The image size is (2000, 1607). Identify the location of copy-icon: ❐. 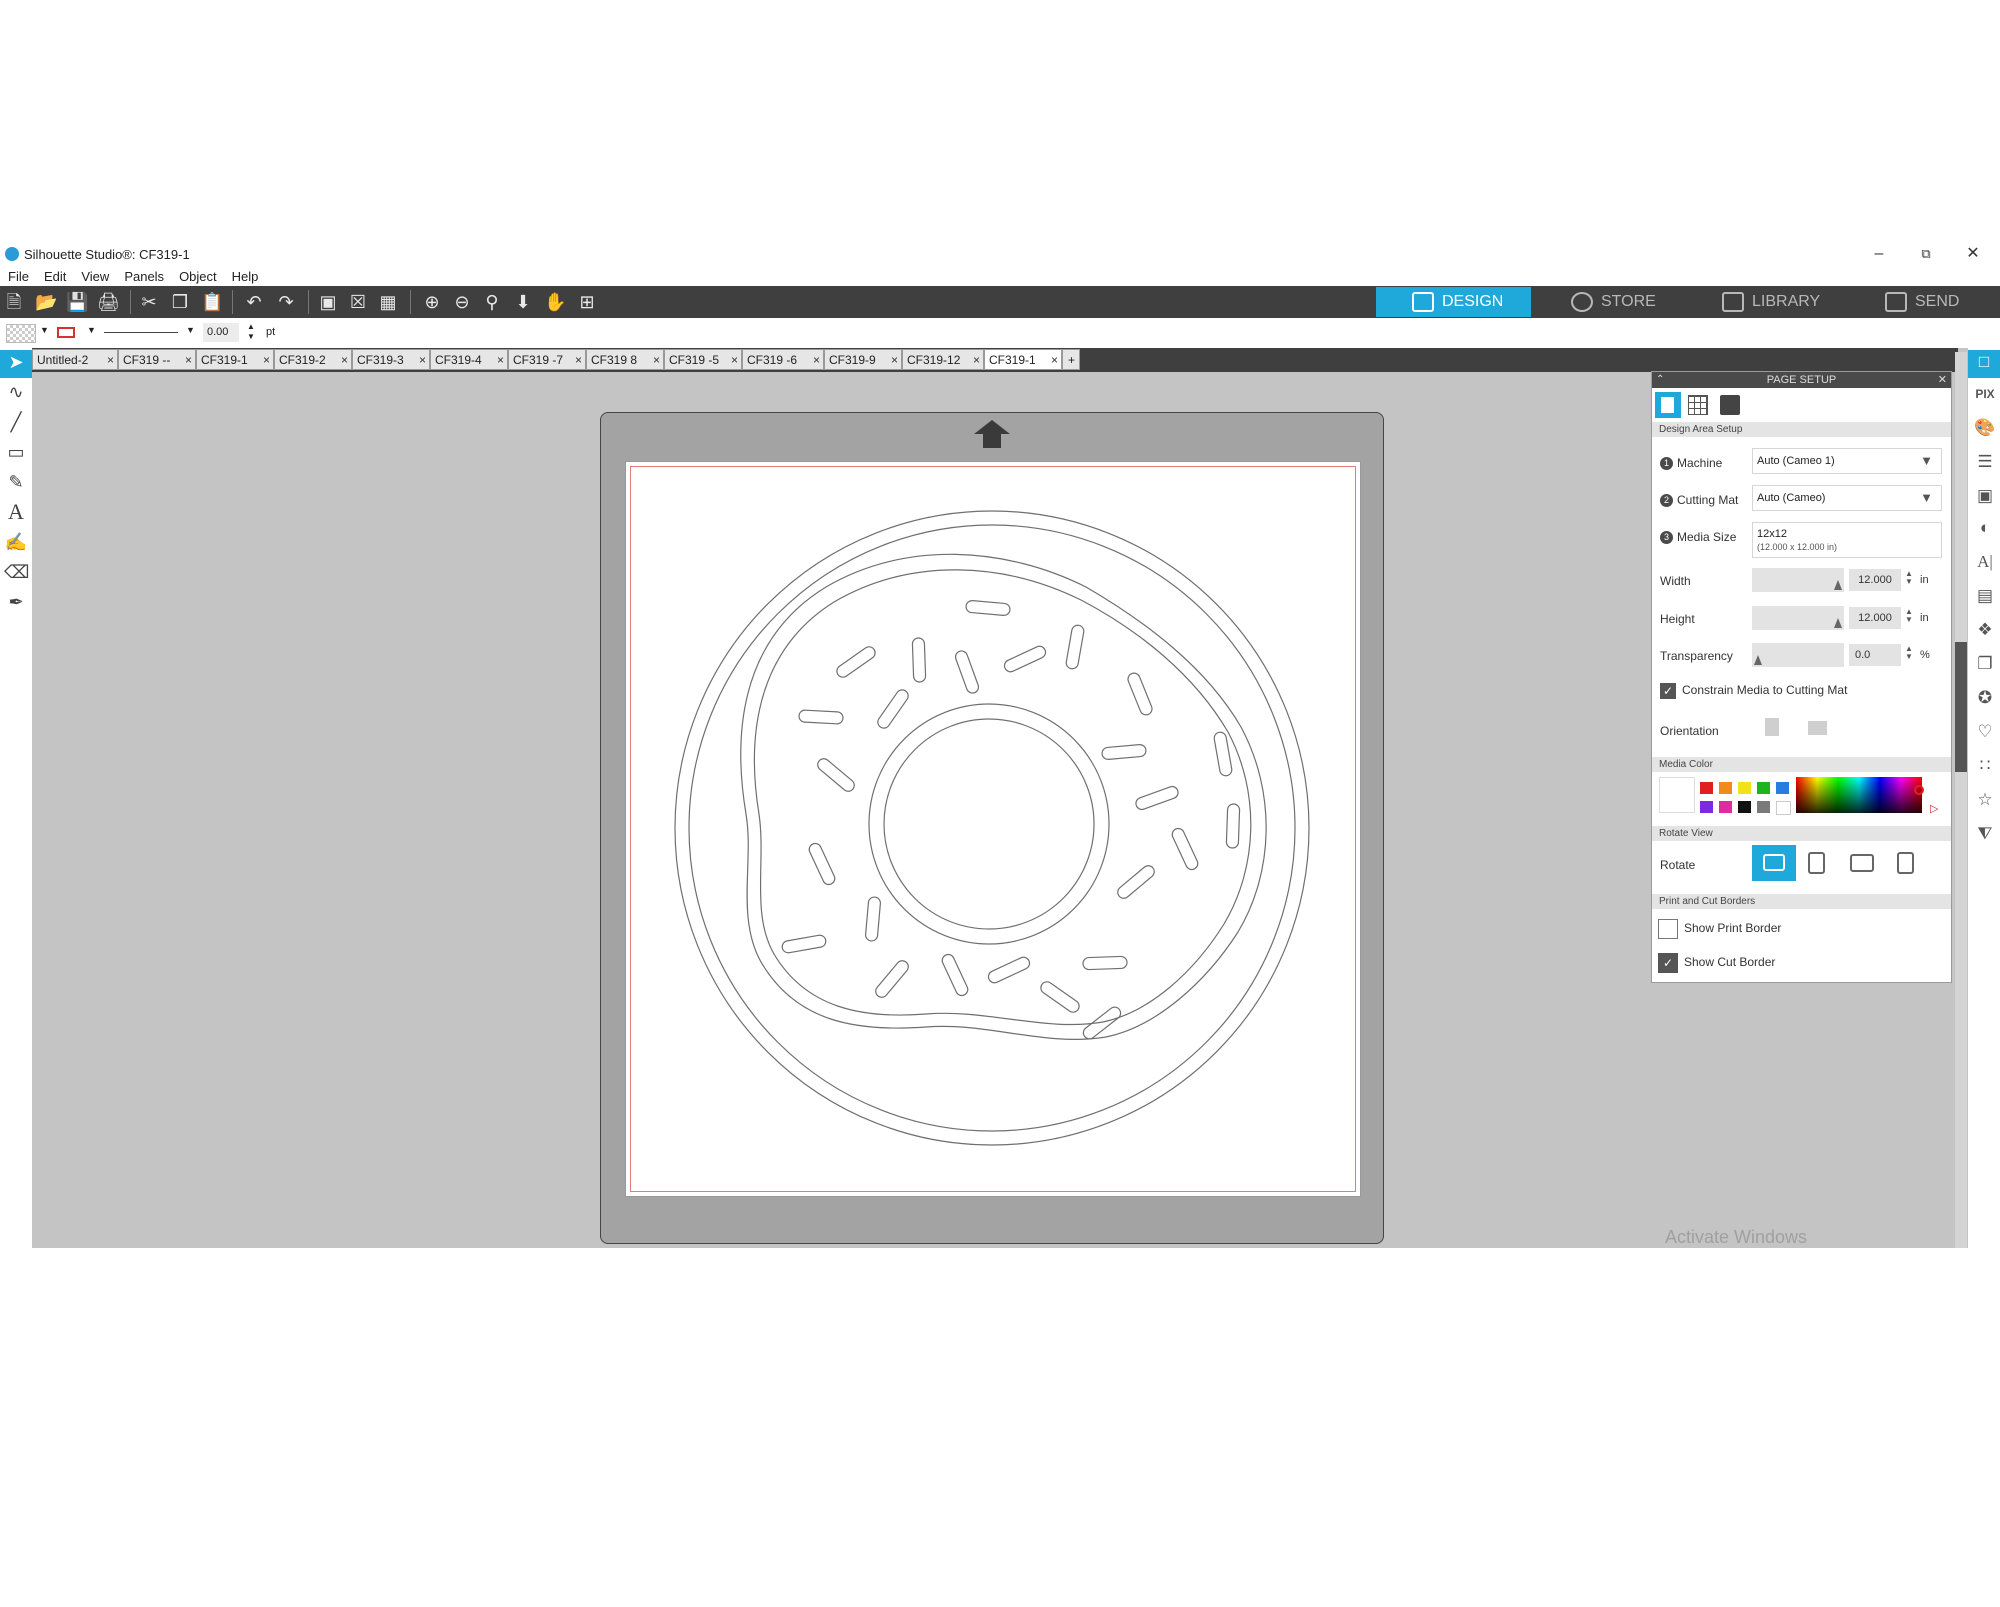
(180, 302).